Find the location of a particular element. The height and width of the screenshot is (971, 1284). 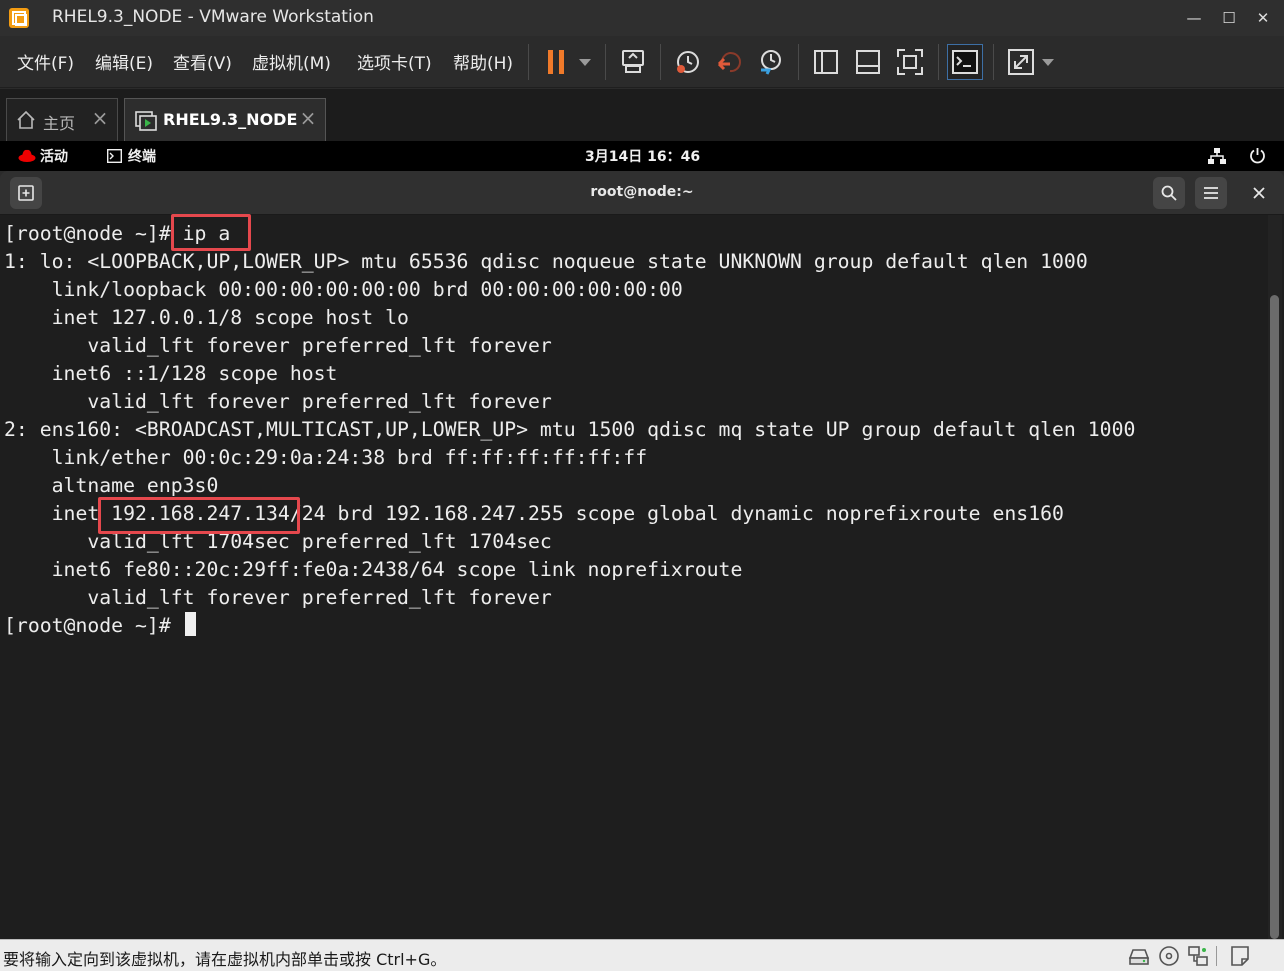

terminal-line: inet 127.0.0.1/8 scope host lo is located at coordinates (206, 317).